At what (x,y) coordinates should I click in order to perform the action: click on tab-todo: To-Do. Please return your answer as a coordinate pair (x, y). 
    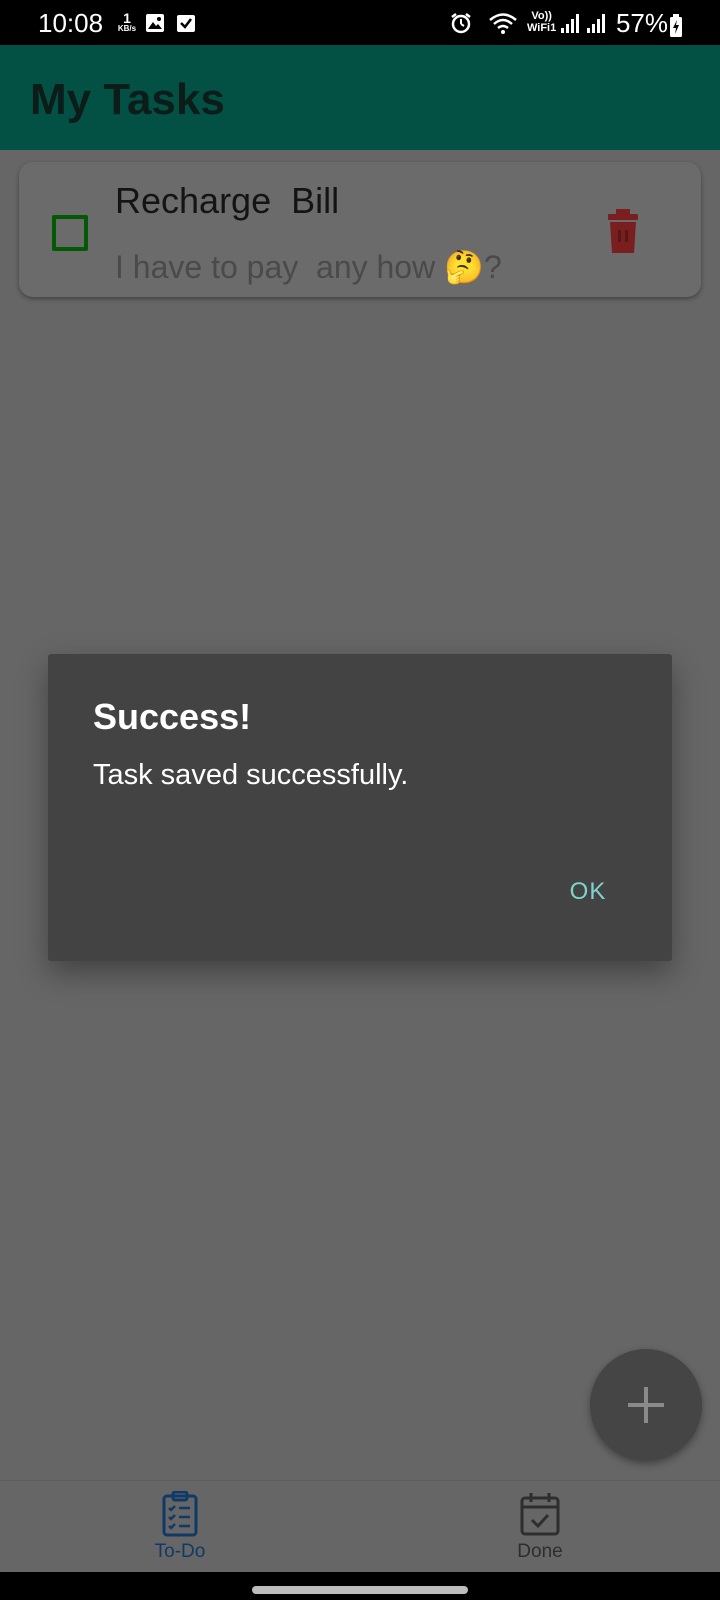
    Looking at the image, I should click on (180, 1527).